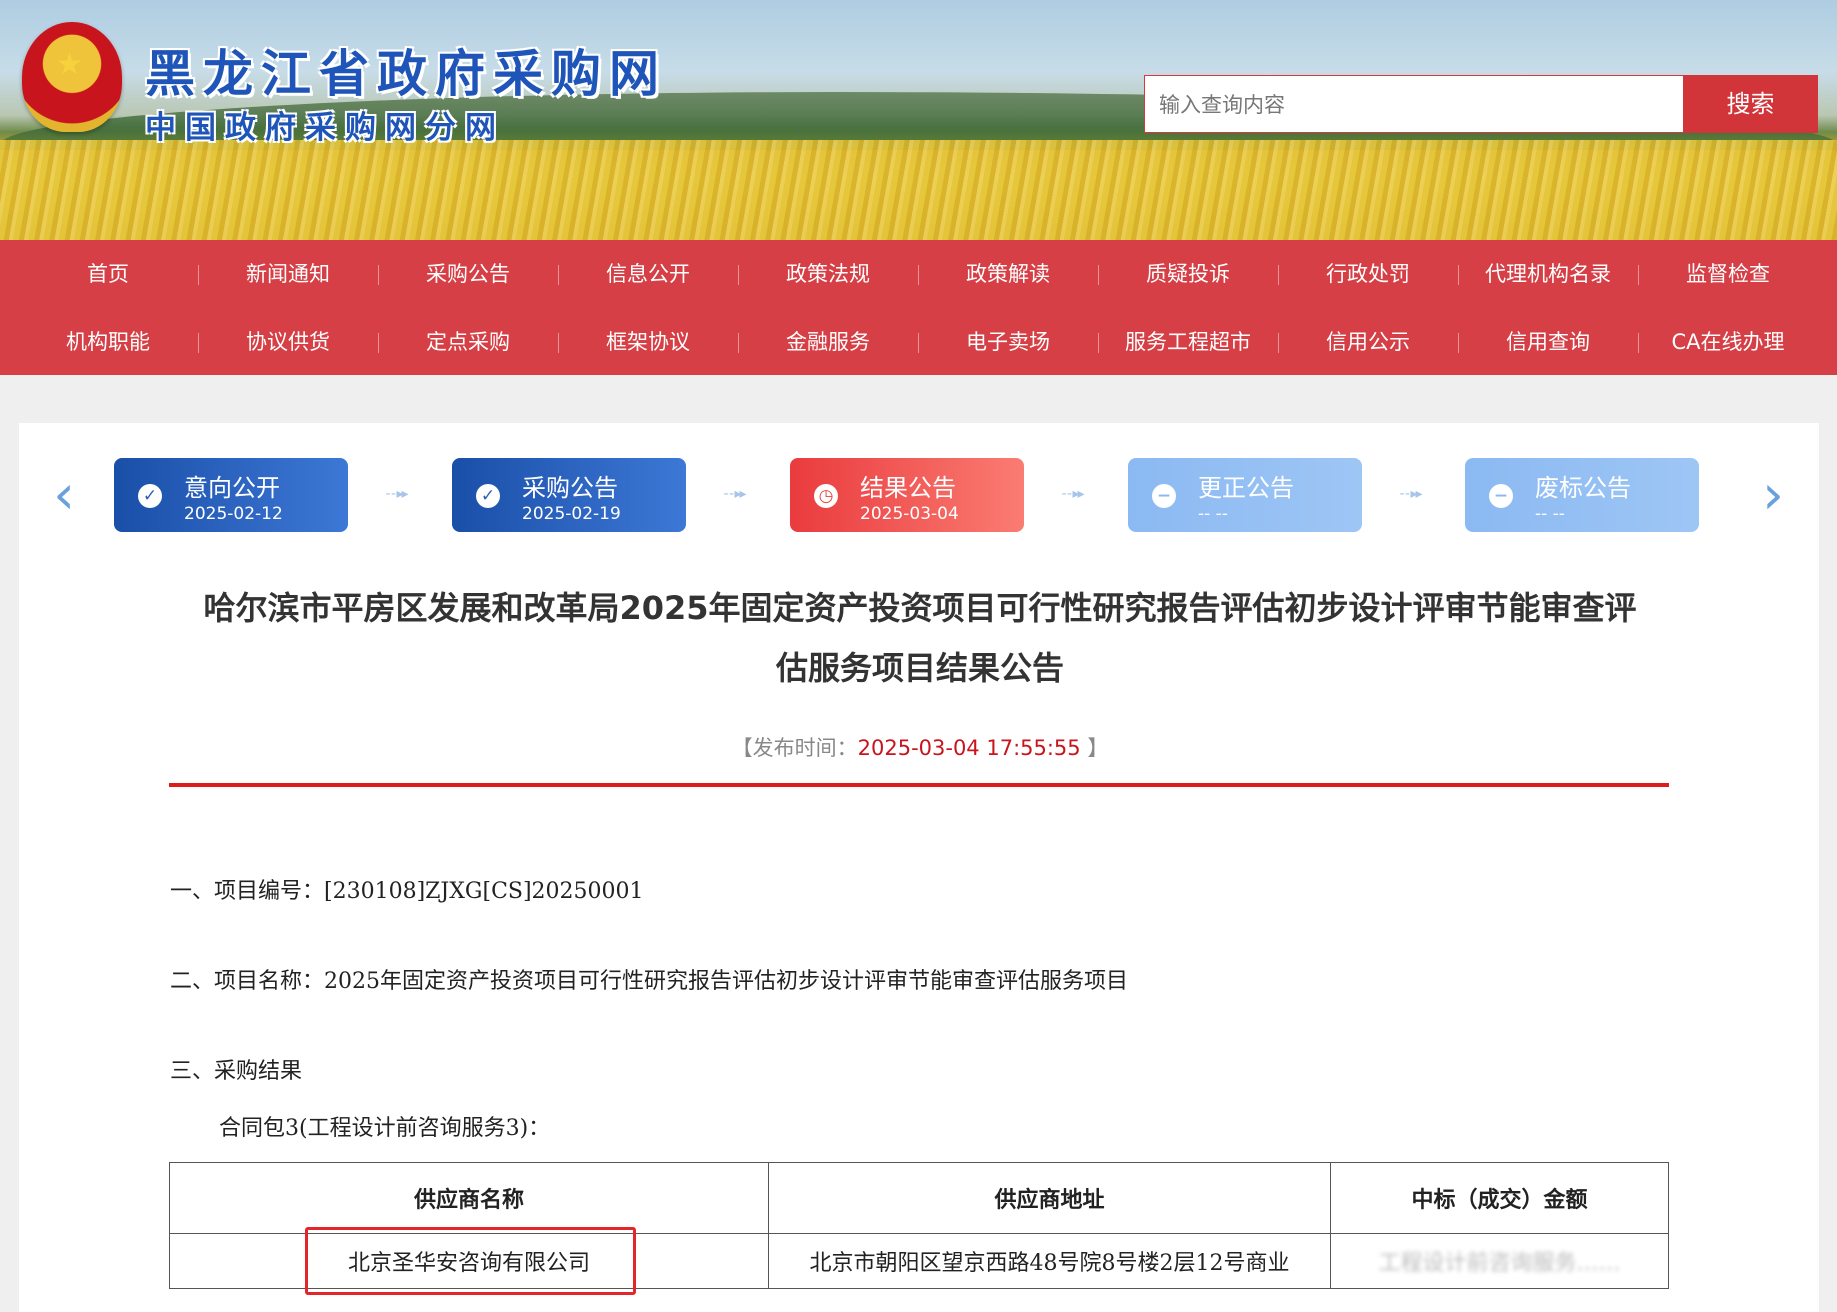  Describe the element at coordinates (108, 342) in the screenshot. I see `nav-item-functions: 机构职能` at that location.